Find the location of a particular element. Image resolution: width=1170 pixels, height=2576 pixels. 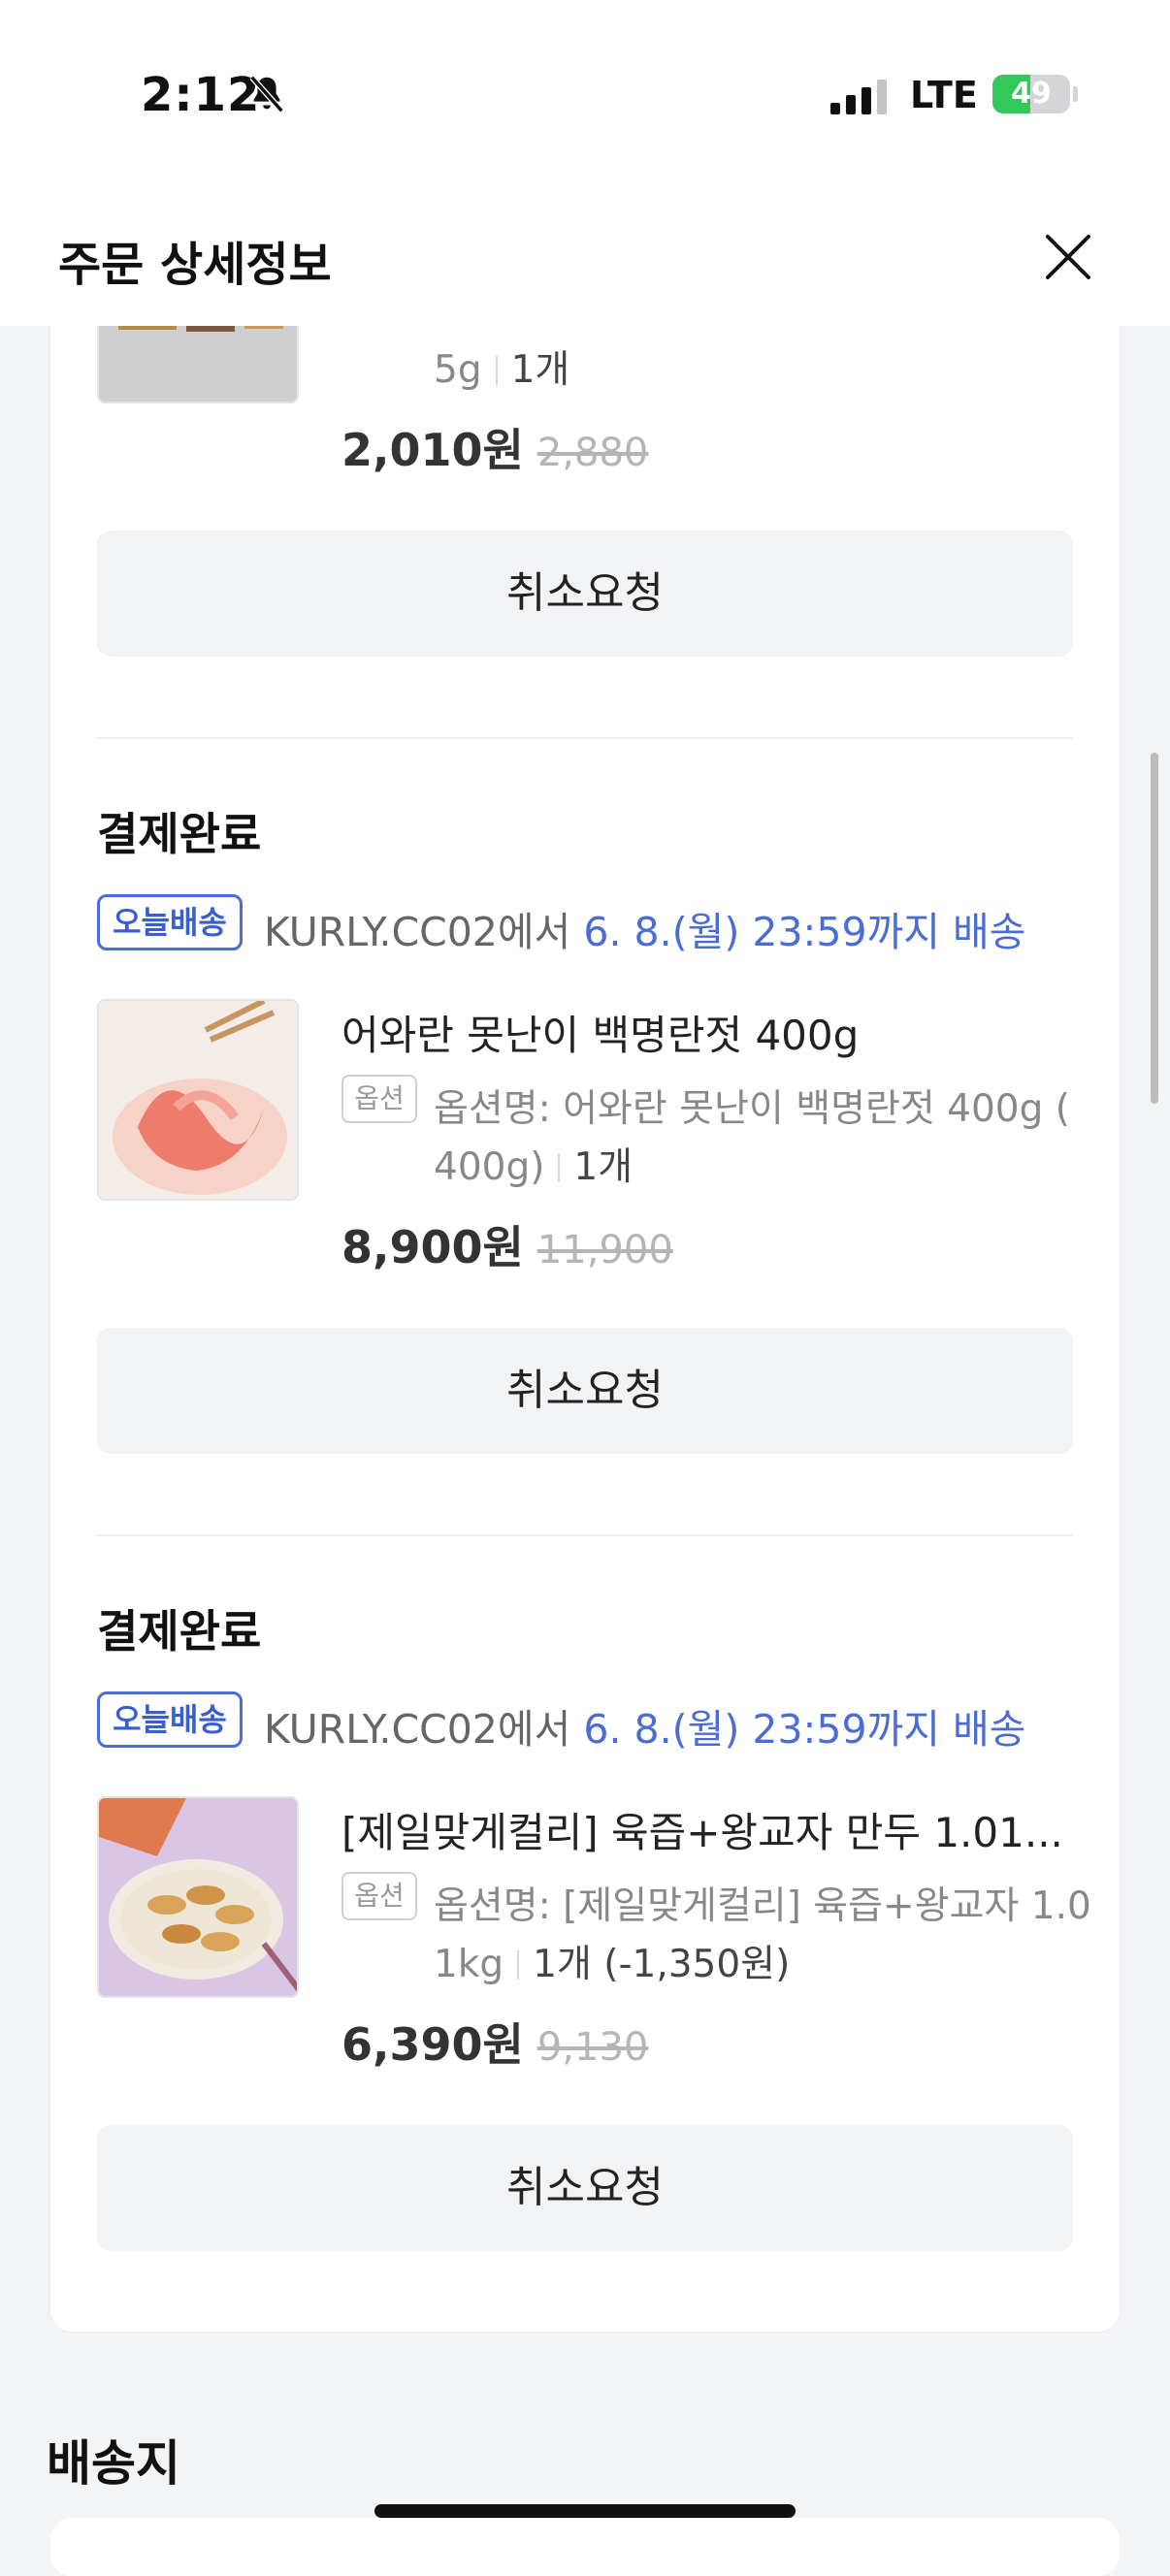

option-line: 400g) 1개 is located at coordinates (533, 1164).